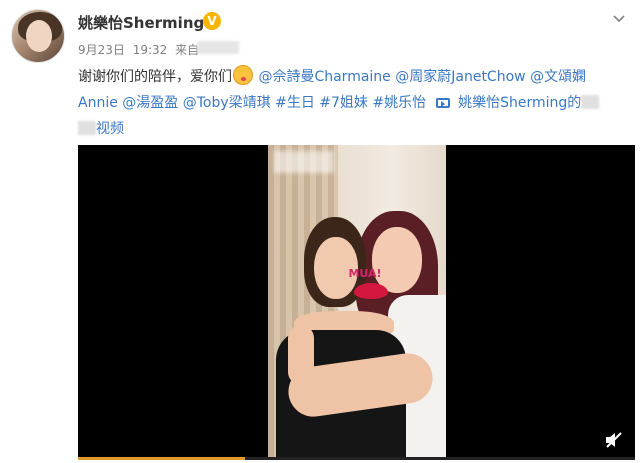 This screenshot has width=640, height=463. I want to click on lips-sticker-icon, so click(371, 291).